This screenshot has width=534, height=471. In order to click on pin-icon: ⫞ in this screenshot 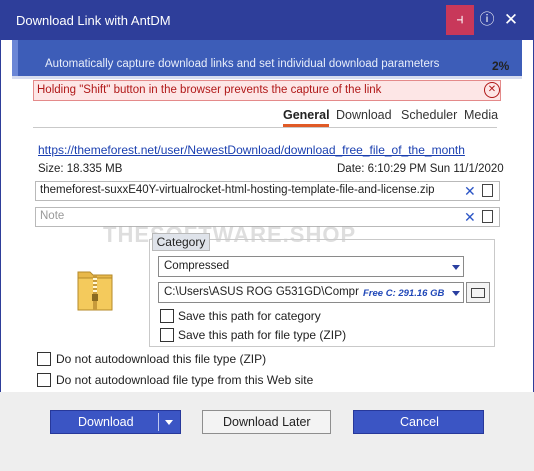, I will do `click(460, 20)`.